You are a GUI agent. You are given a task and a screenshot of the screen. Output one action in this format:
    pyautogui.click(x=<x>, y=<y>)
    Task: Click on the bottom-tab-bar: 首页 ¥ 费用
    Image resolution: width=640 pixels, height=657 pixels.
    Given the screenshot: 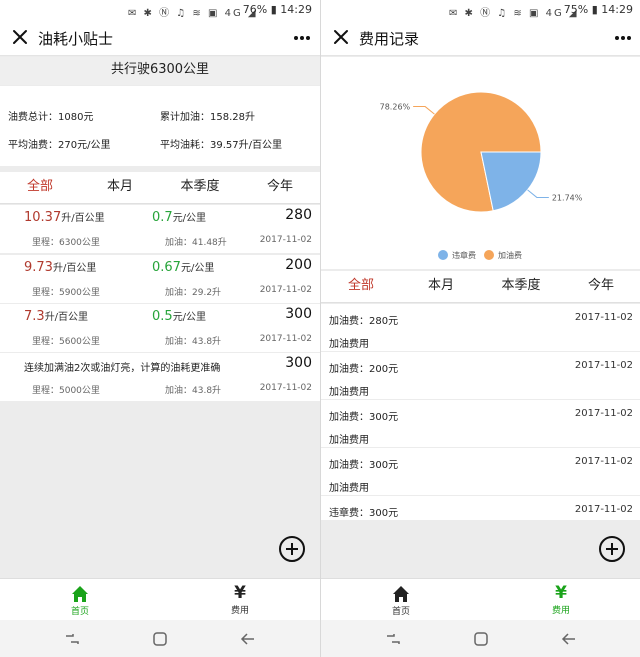 What is the action you would take?
    pyautogui.click(x=480, y=599)
    